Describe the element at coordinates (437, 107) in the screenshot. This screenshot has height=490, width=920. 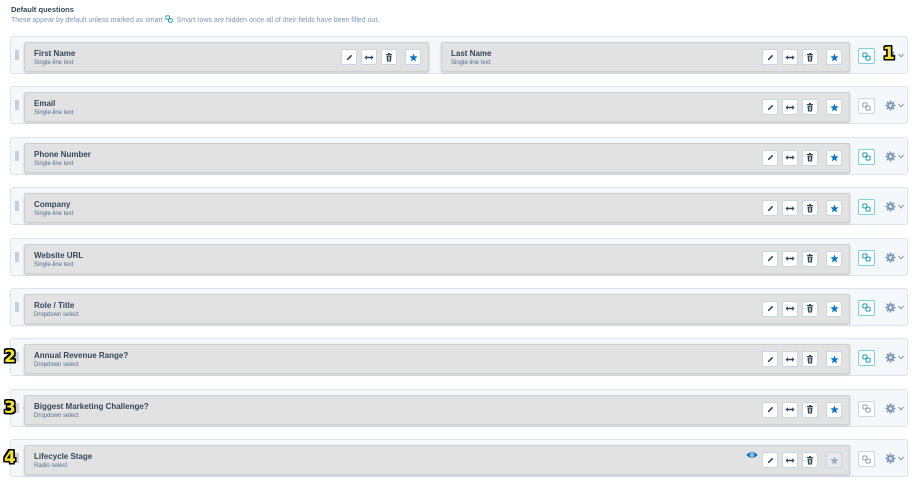
I see `form-field: Email Single-line text` at that location.